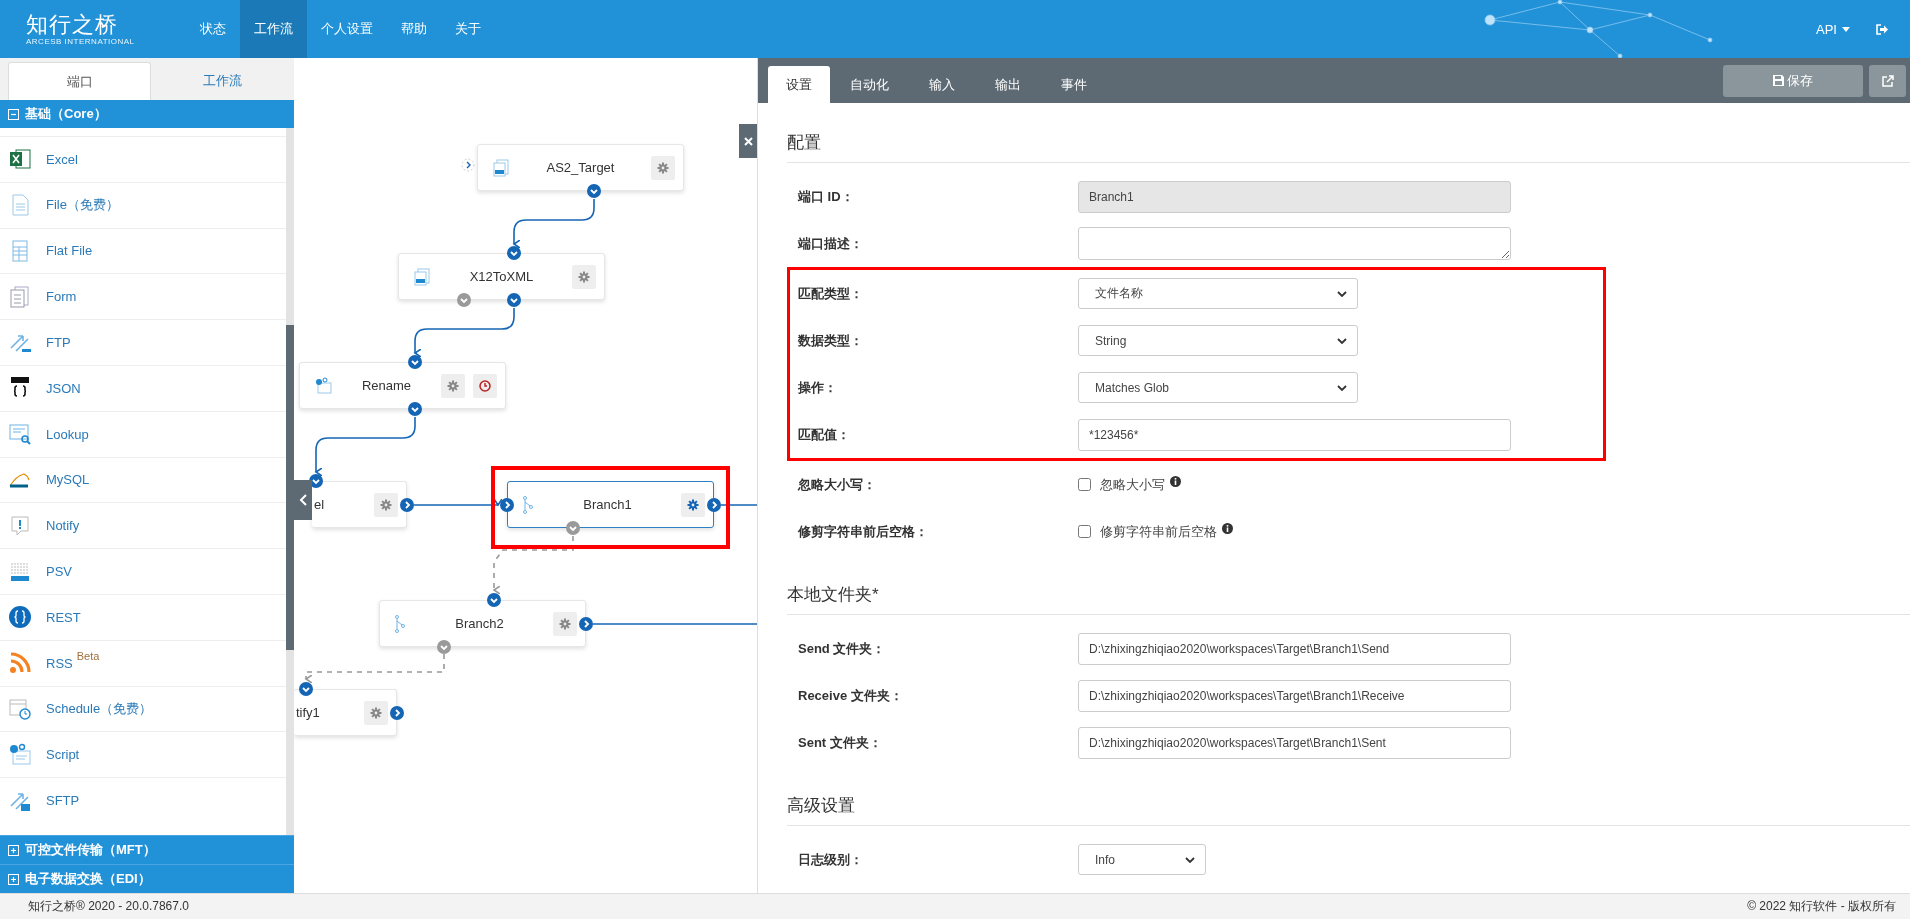  What do you see at coordinates (1142, 859) in the screenshot?
I see `dropdown: Info` at bounding box center [1142, 859].